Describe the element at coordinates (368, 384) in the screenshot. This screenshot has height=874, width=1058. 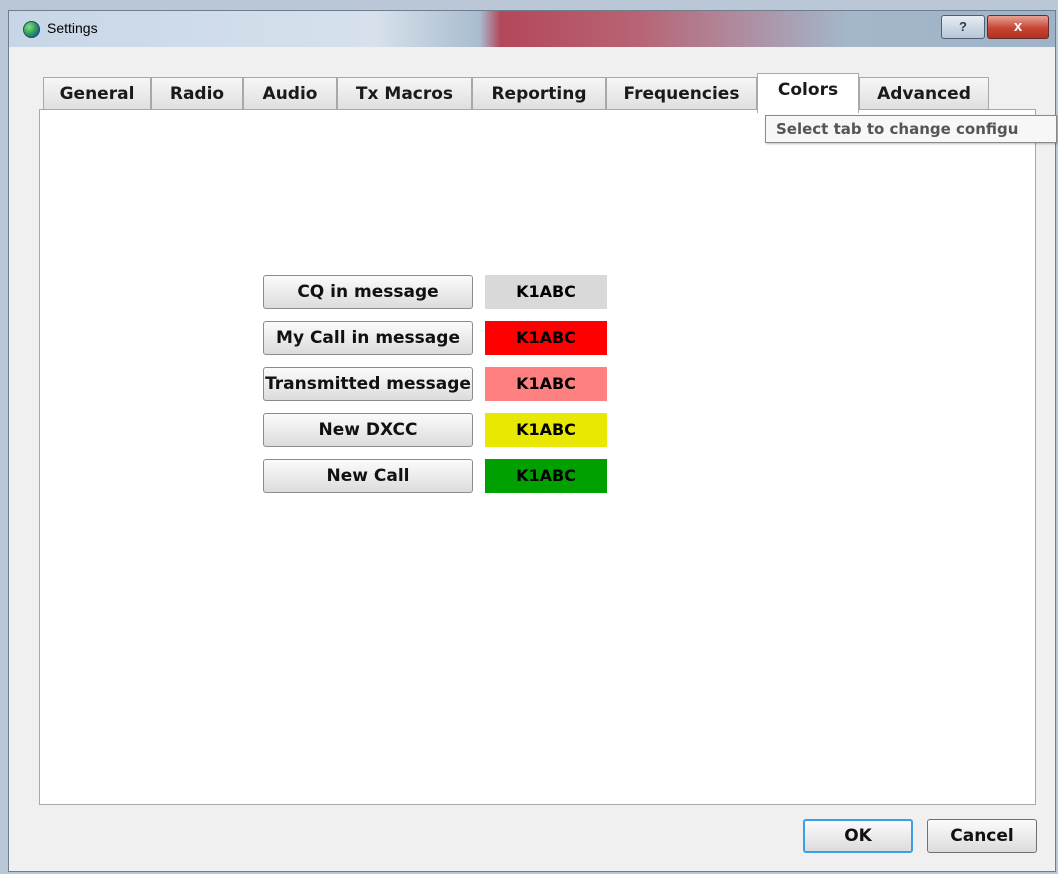
I see `transmitted-color-button: Transmitted message` at that location.